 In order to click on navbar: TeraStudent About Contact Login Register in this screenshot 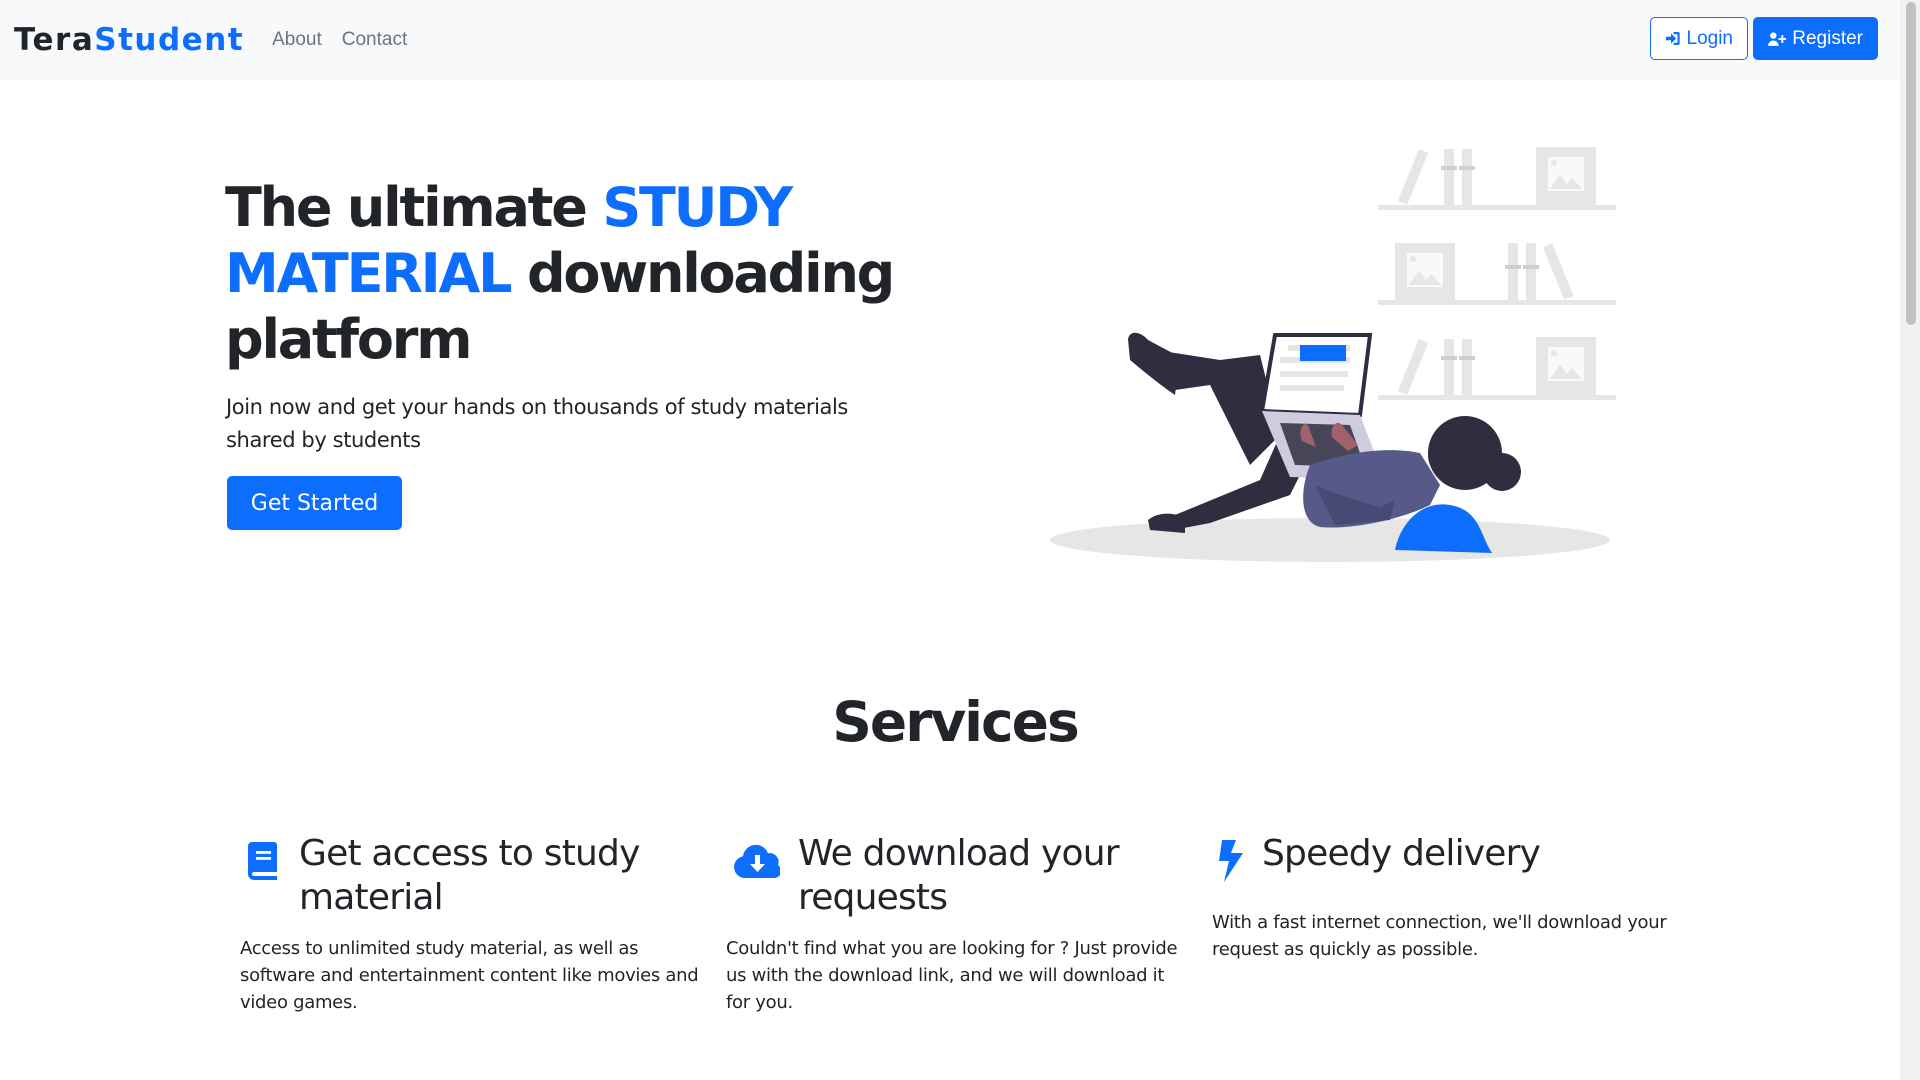, I will do `click(950, 40)`.